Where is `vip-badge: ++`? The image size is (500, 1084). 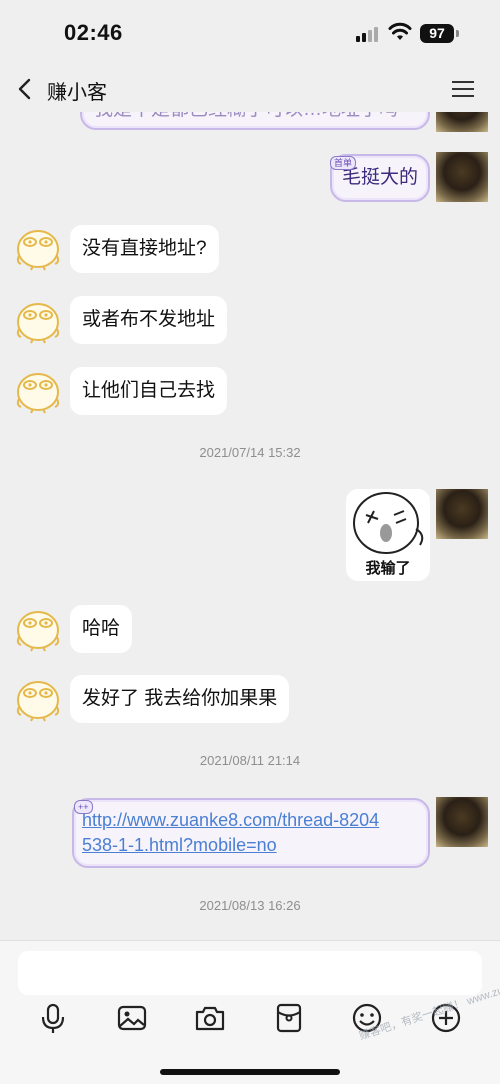
vip-badge: ++ is located at coordinates (83, 807).